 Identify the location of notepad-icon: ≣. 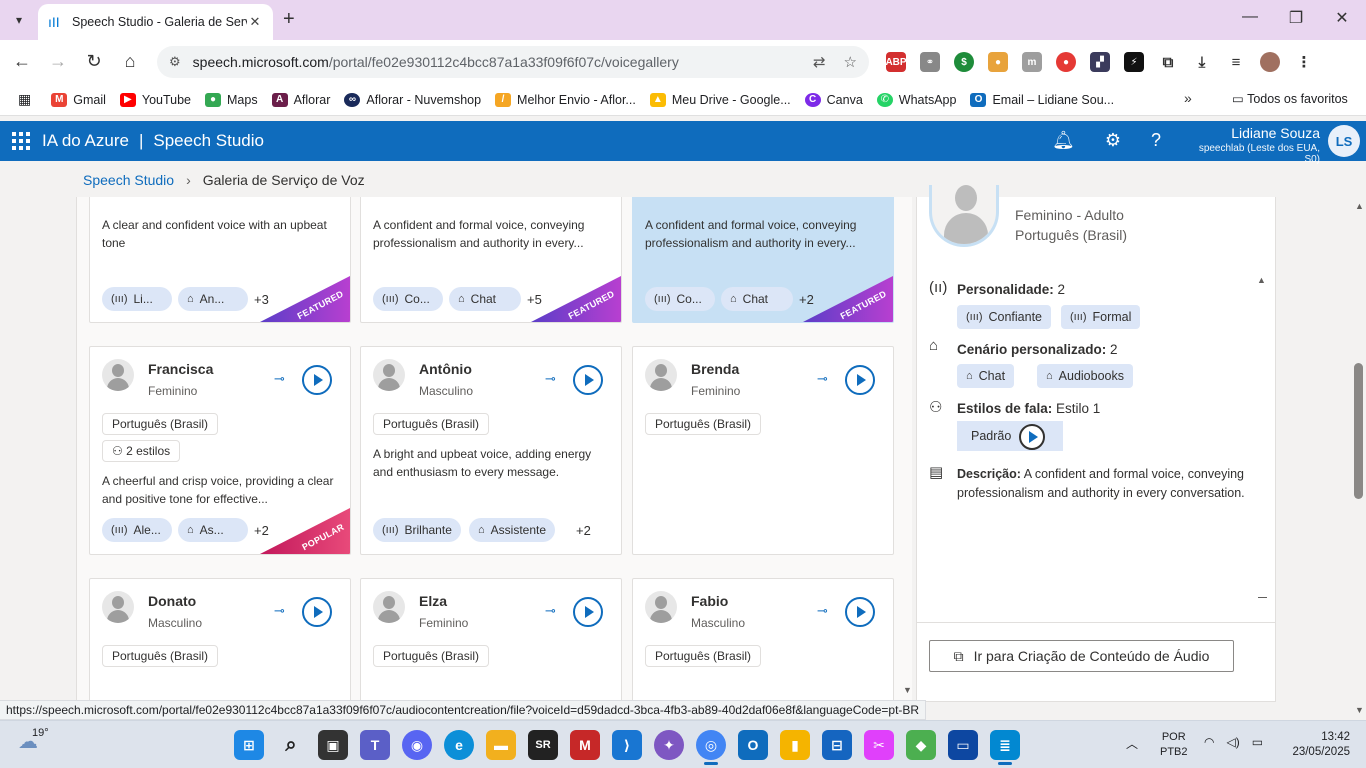
(1005, 747).